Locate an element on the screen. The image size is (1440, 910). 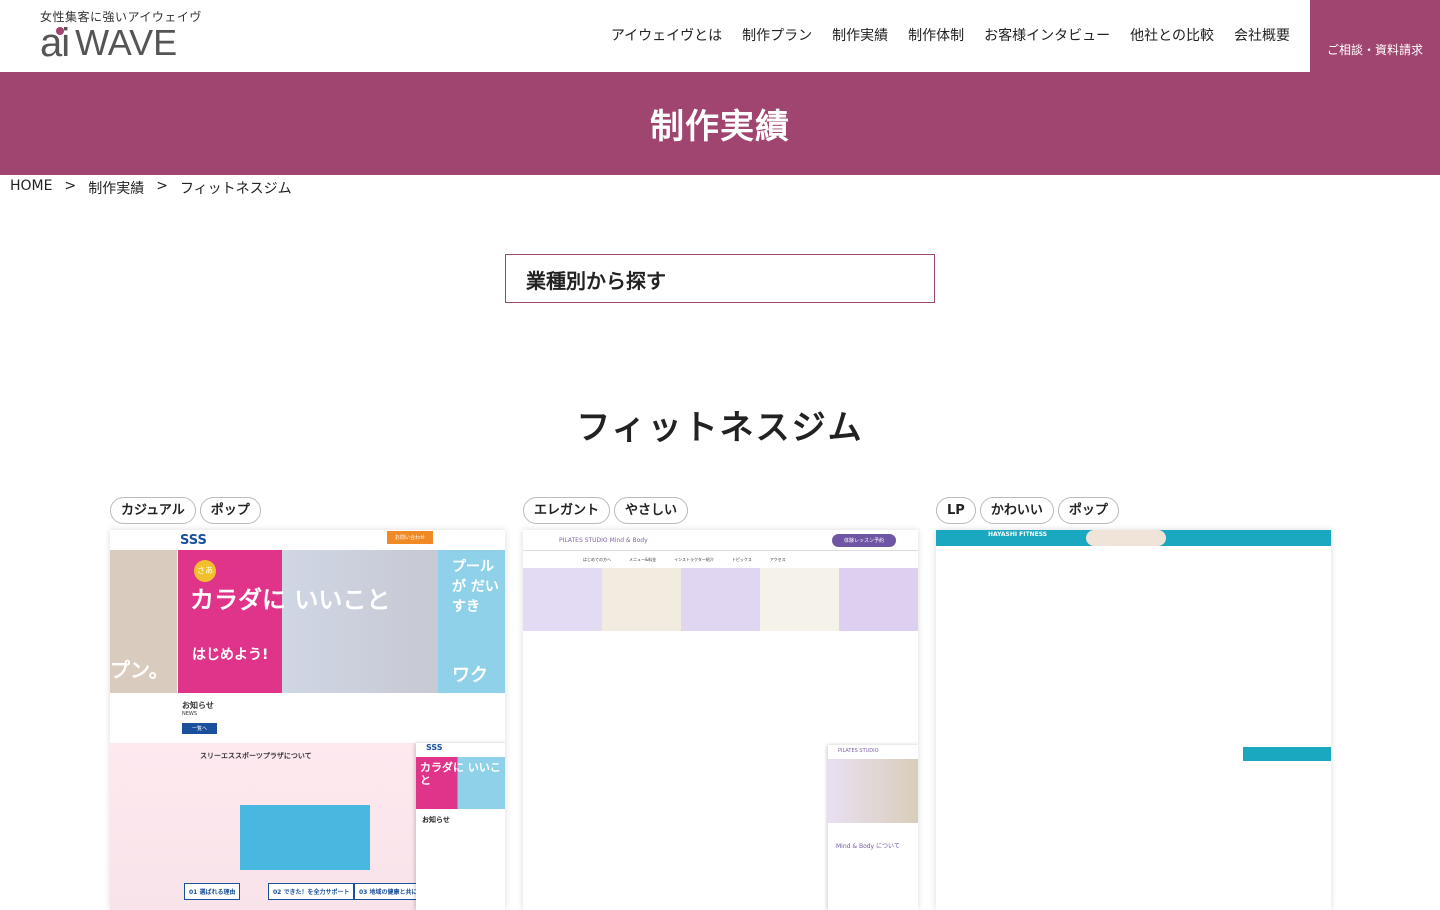
work-card: LP かわいい ポップ HAYASHI FITNESS is located at coordinates (1133, 703).